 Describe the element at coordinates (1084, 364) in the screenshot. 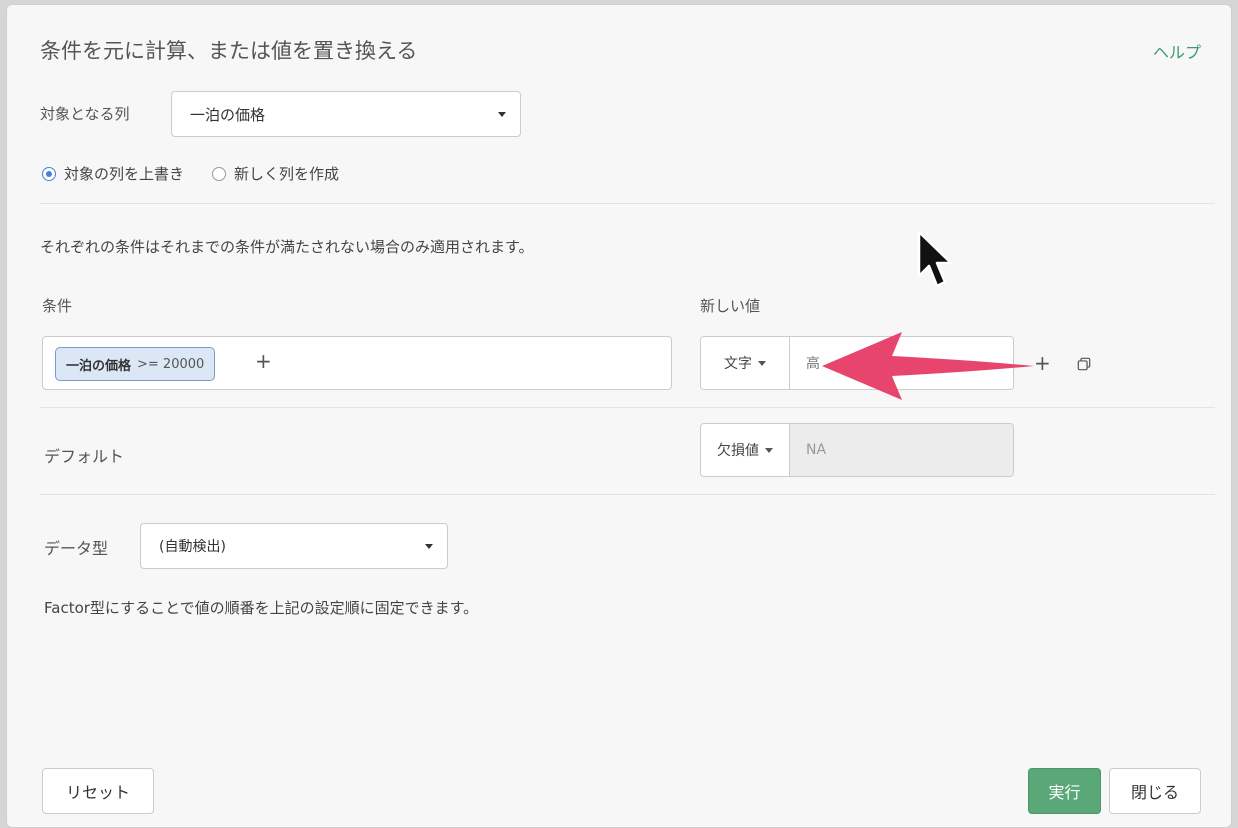

I see `copy-icon` at that location.